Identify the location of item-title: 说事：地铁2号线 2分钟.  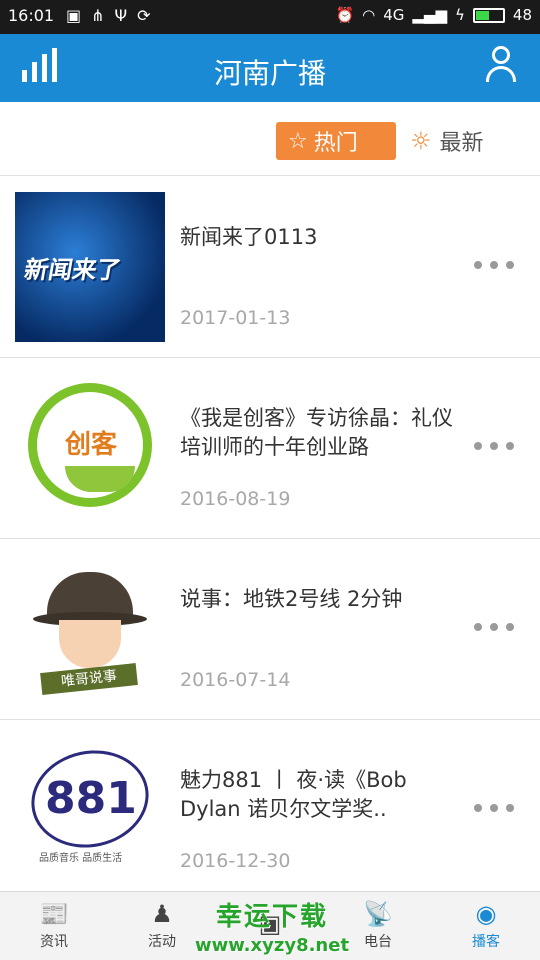
(291, 599).